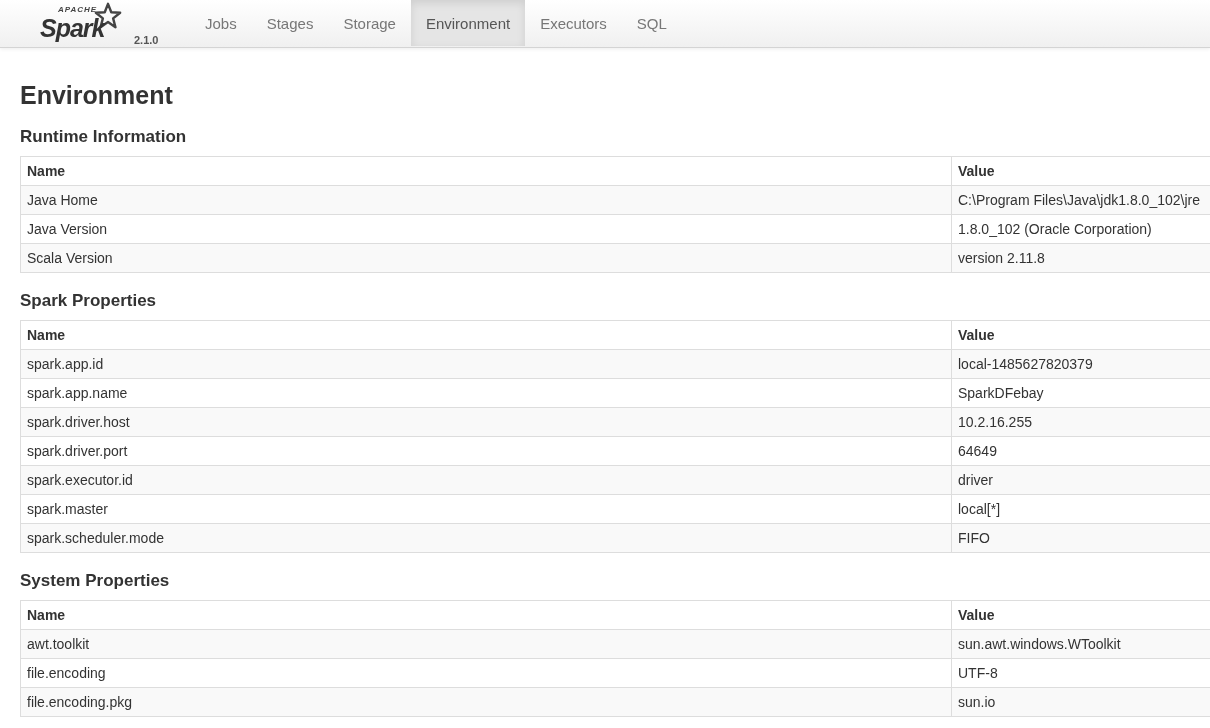  What do you see at coordinates (486, 702) in the screenshot?
I see `table-cell: file.encoding.pkg` at bounding box center [486, 702].